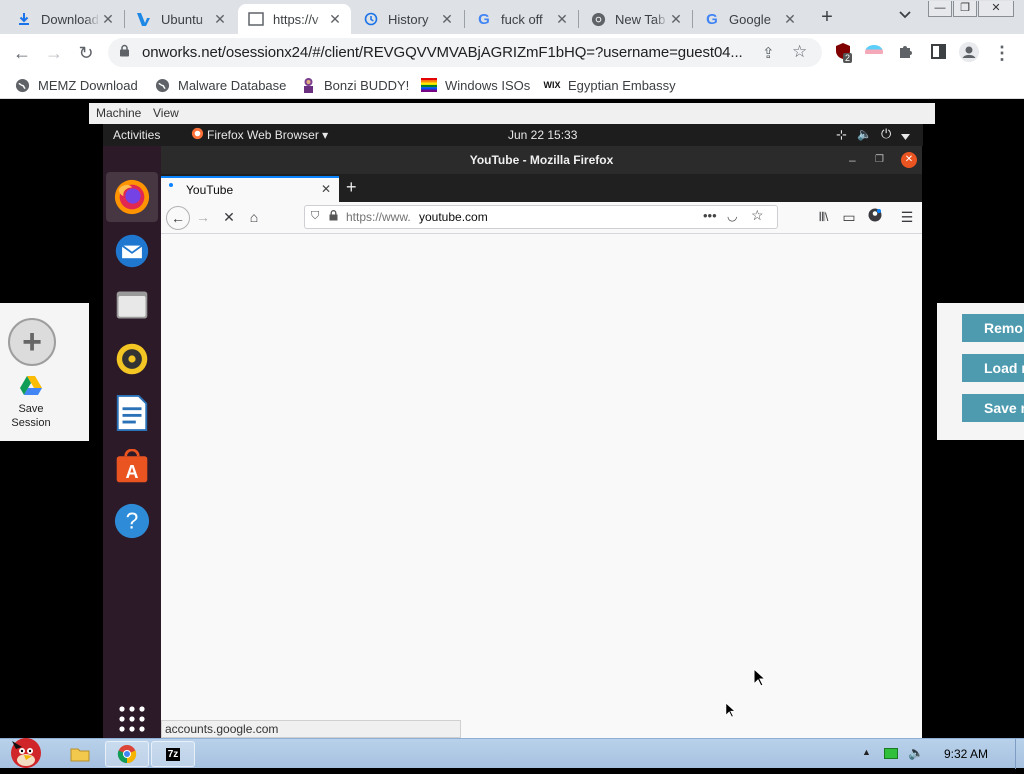 The image size is (1024, 774). What do you see at coordinates (874, 52) in the screenshot?
I see `trans-flag-extension-icon` at bounding box center [874, 52].